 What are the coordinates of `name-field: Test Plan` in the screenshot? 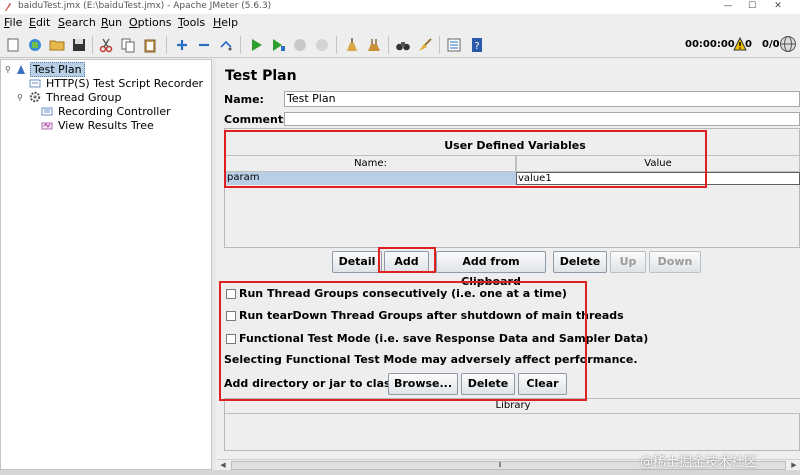 It's located at (542, 99).